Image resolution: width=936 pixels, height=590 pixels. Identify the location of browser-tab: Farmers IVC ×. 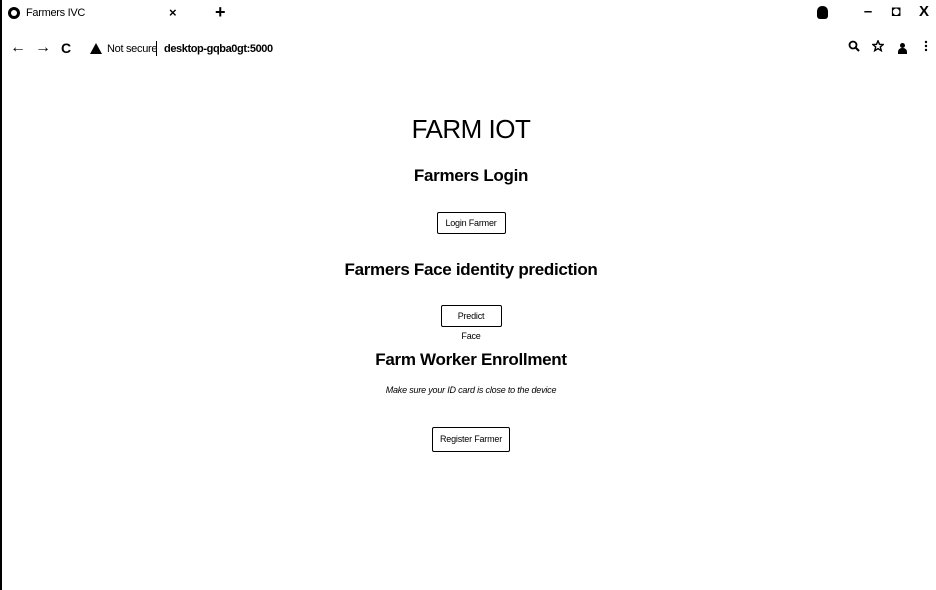
(108, 13).